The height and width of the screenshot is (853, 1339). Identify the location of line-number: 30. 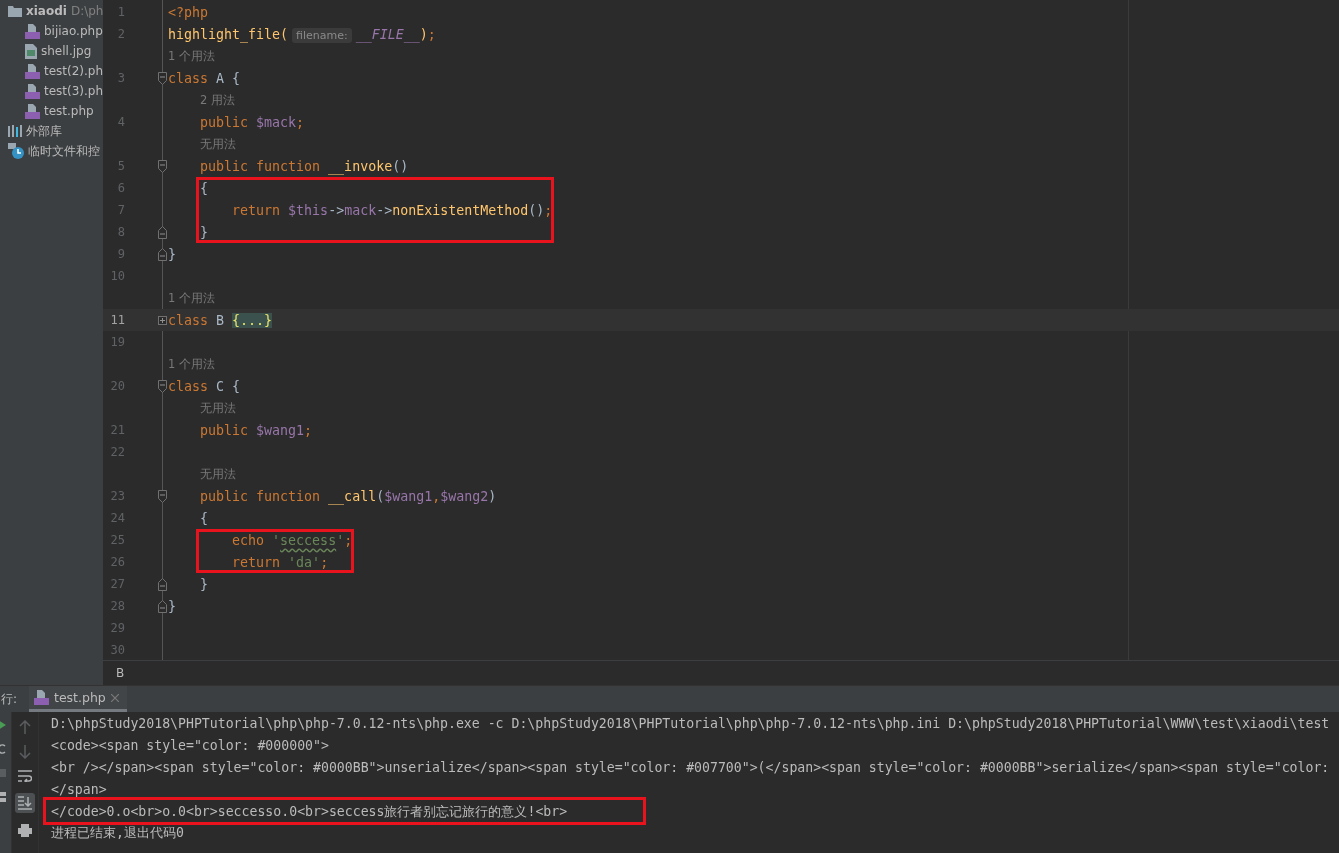
(117, 650).